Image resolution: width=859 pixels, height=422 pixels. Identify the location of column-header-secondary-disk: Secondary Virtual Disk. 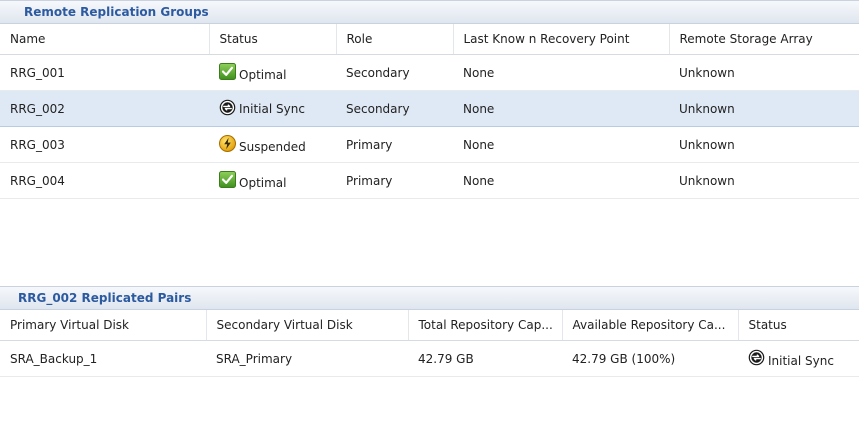
(307, 325).